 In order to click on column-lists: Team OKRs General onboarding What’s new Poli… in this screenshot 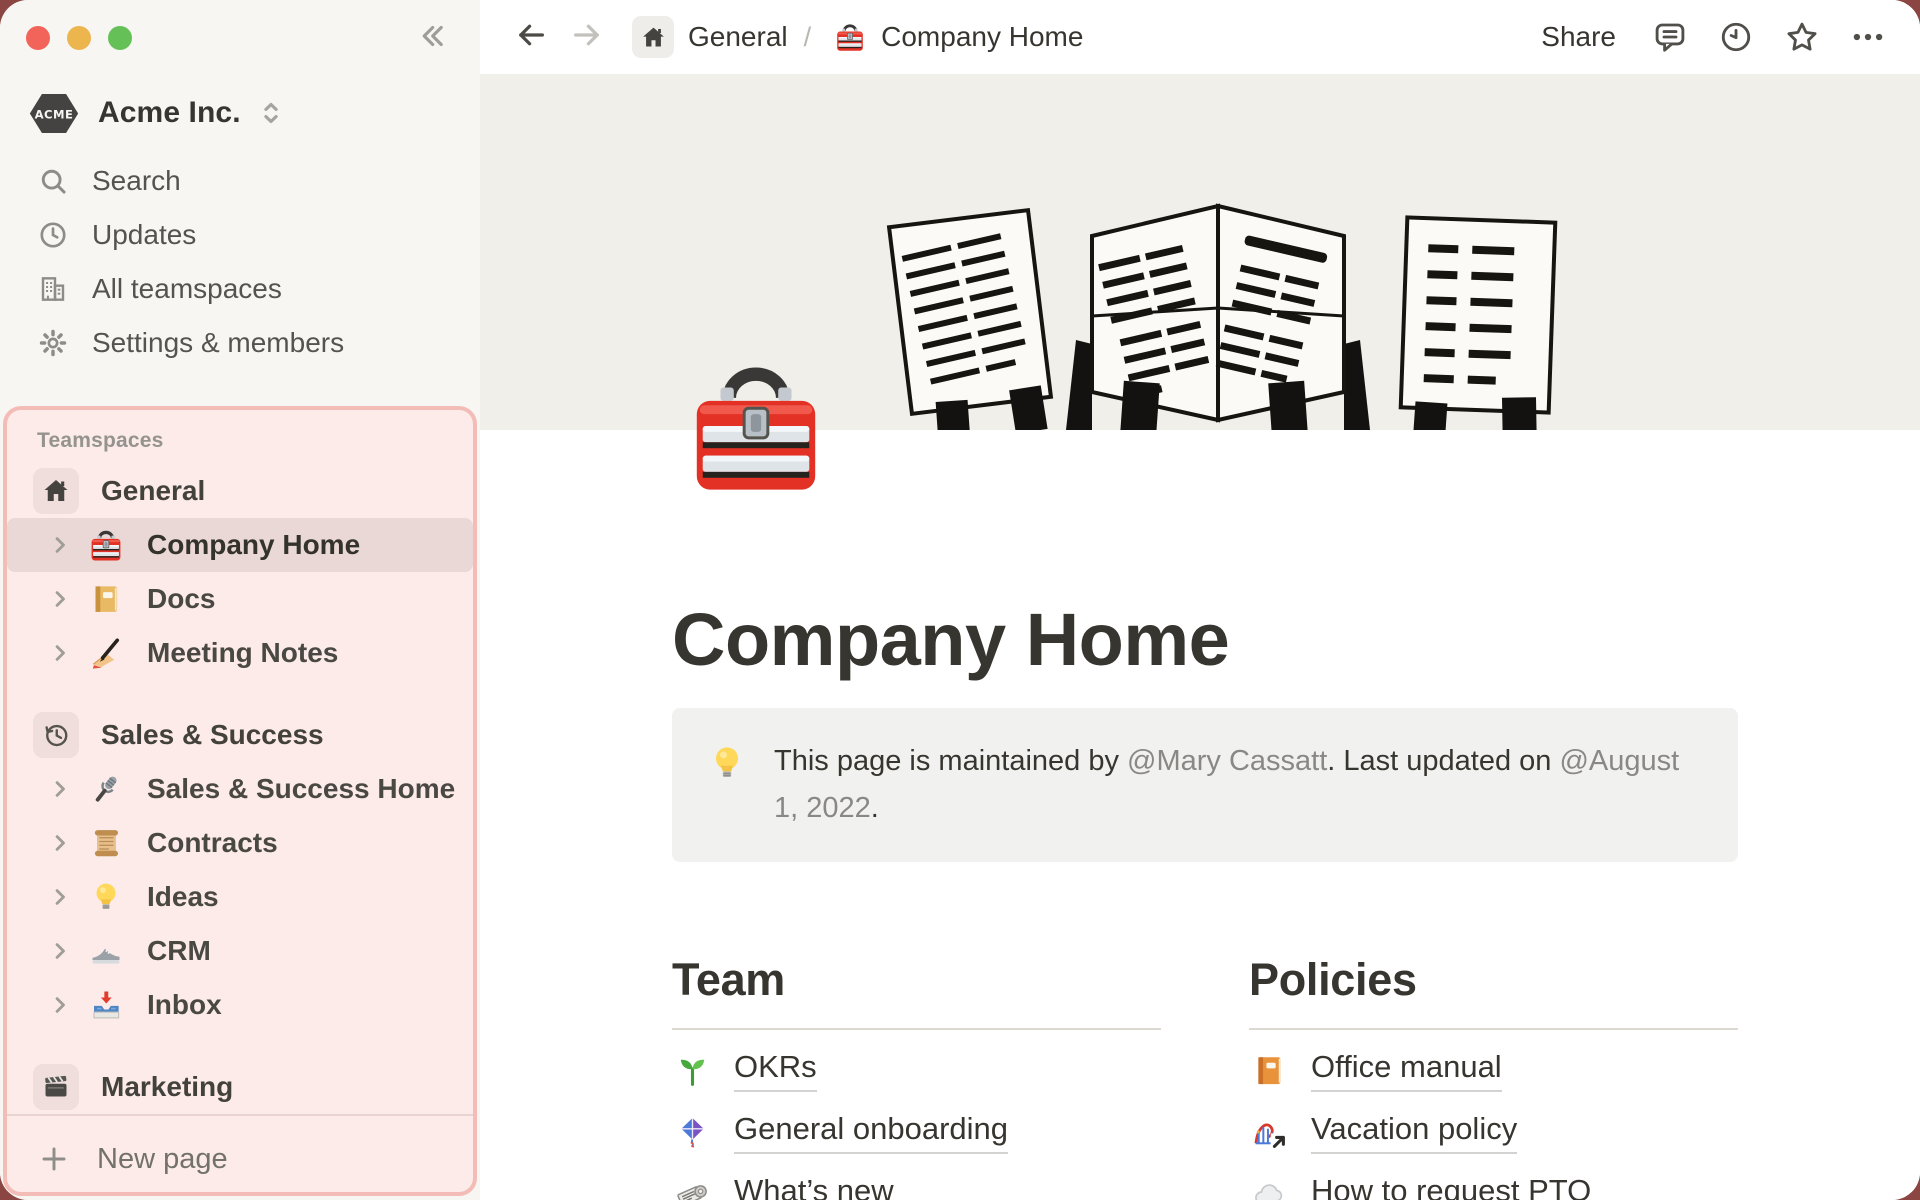, I will do `click(1205, 1077)`.